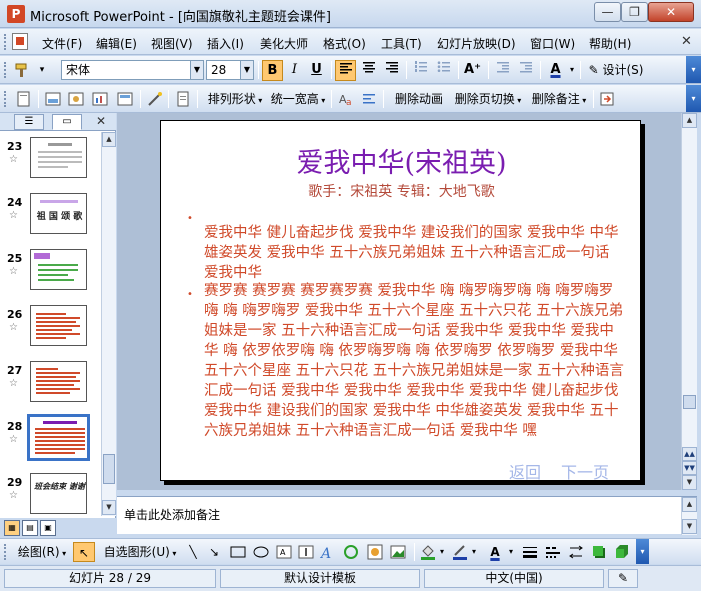  Describe the element at coordinates (116, 43) in the screenshot. I see `menu-edit: 编辑(E)` at that location.